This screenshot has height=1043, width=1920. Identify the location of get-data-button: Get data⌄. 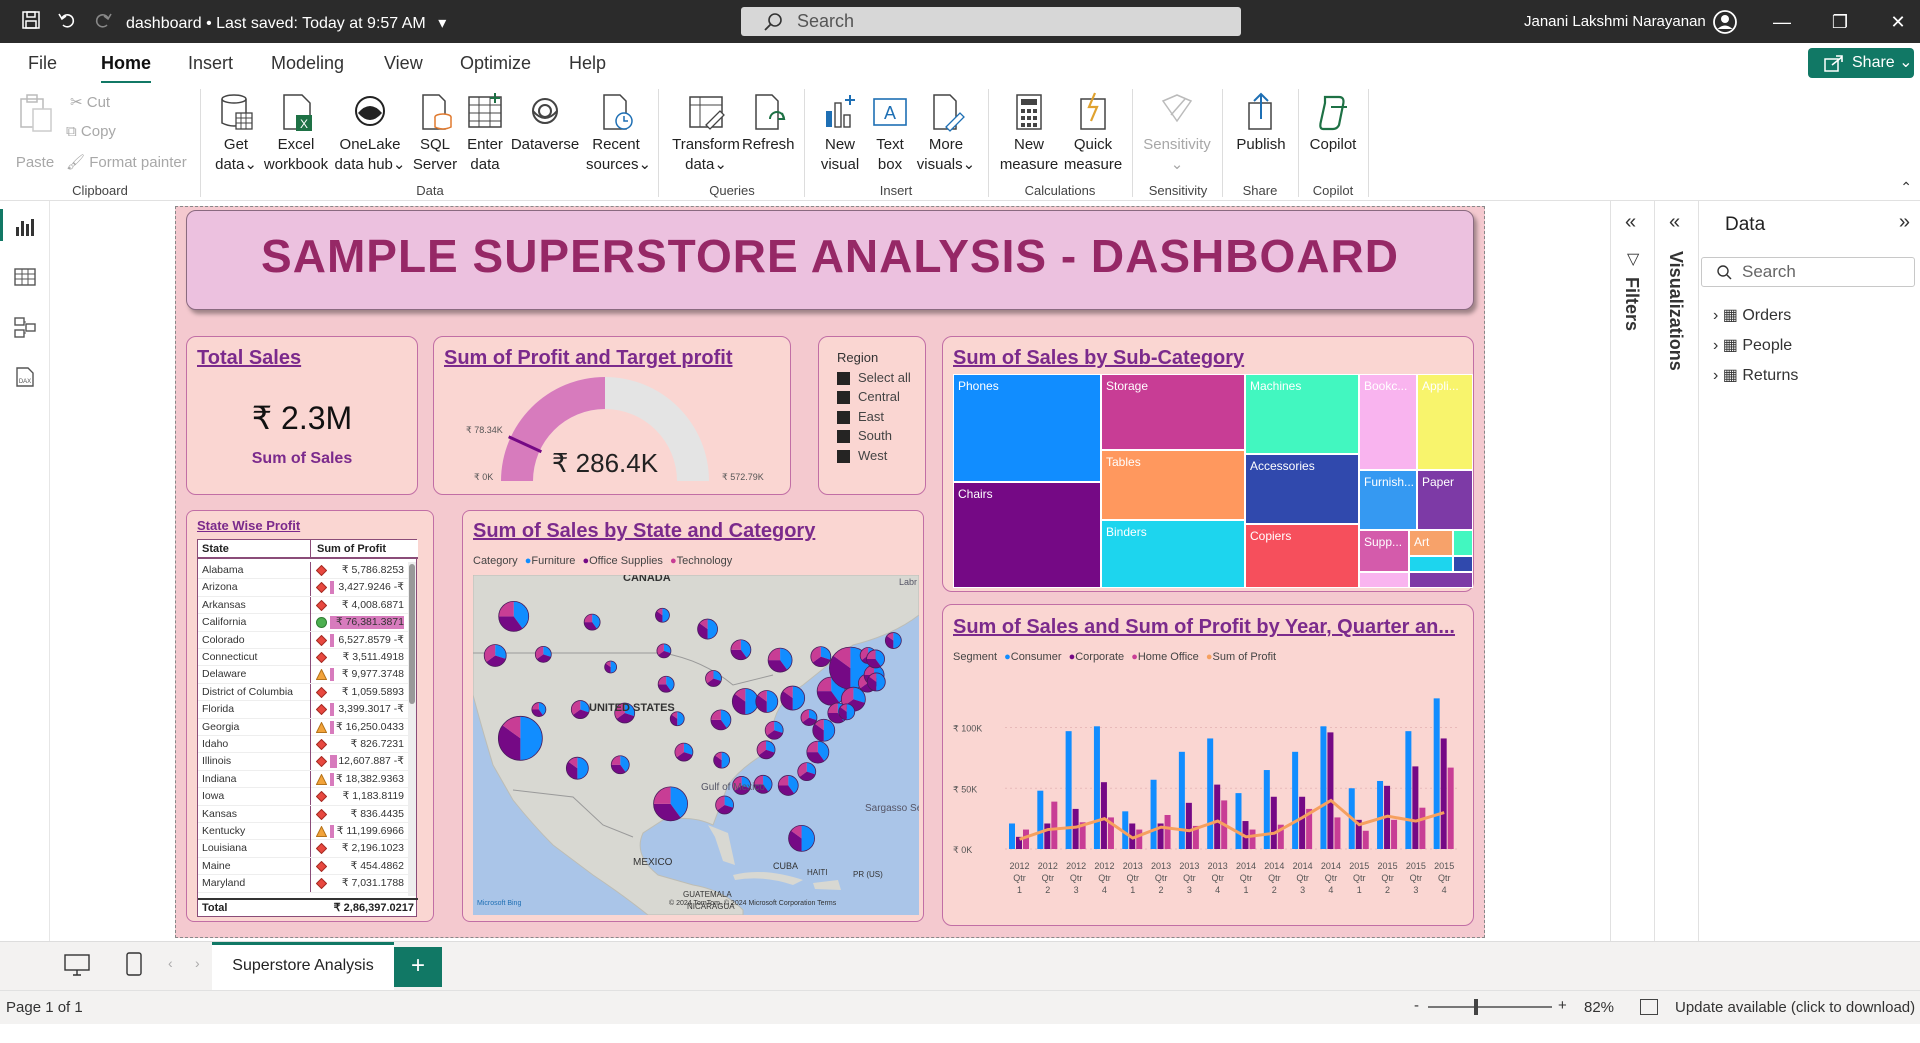
(236, 133).